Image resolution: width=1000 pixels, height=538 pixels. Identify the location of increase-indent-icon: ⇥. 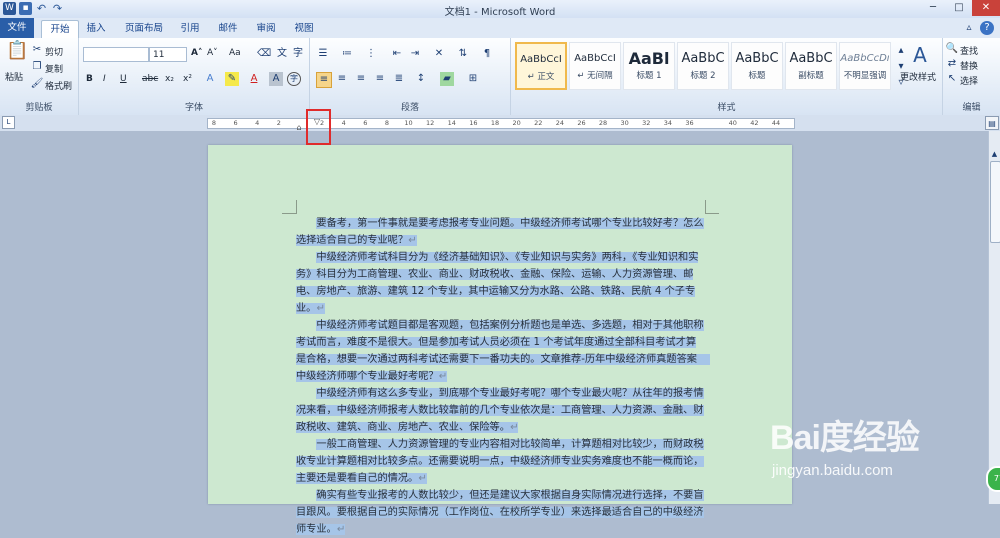
(415, 54).